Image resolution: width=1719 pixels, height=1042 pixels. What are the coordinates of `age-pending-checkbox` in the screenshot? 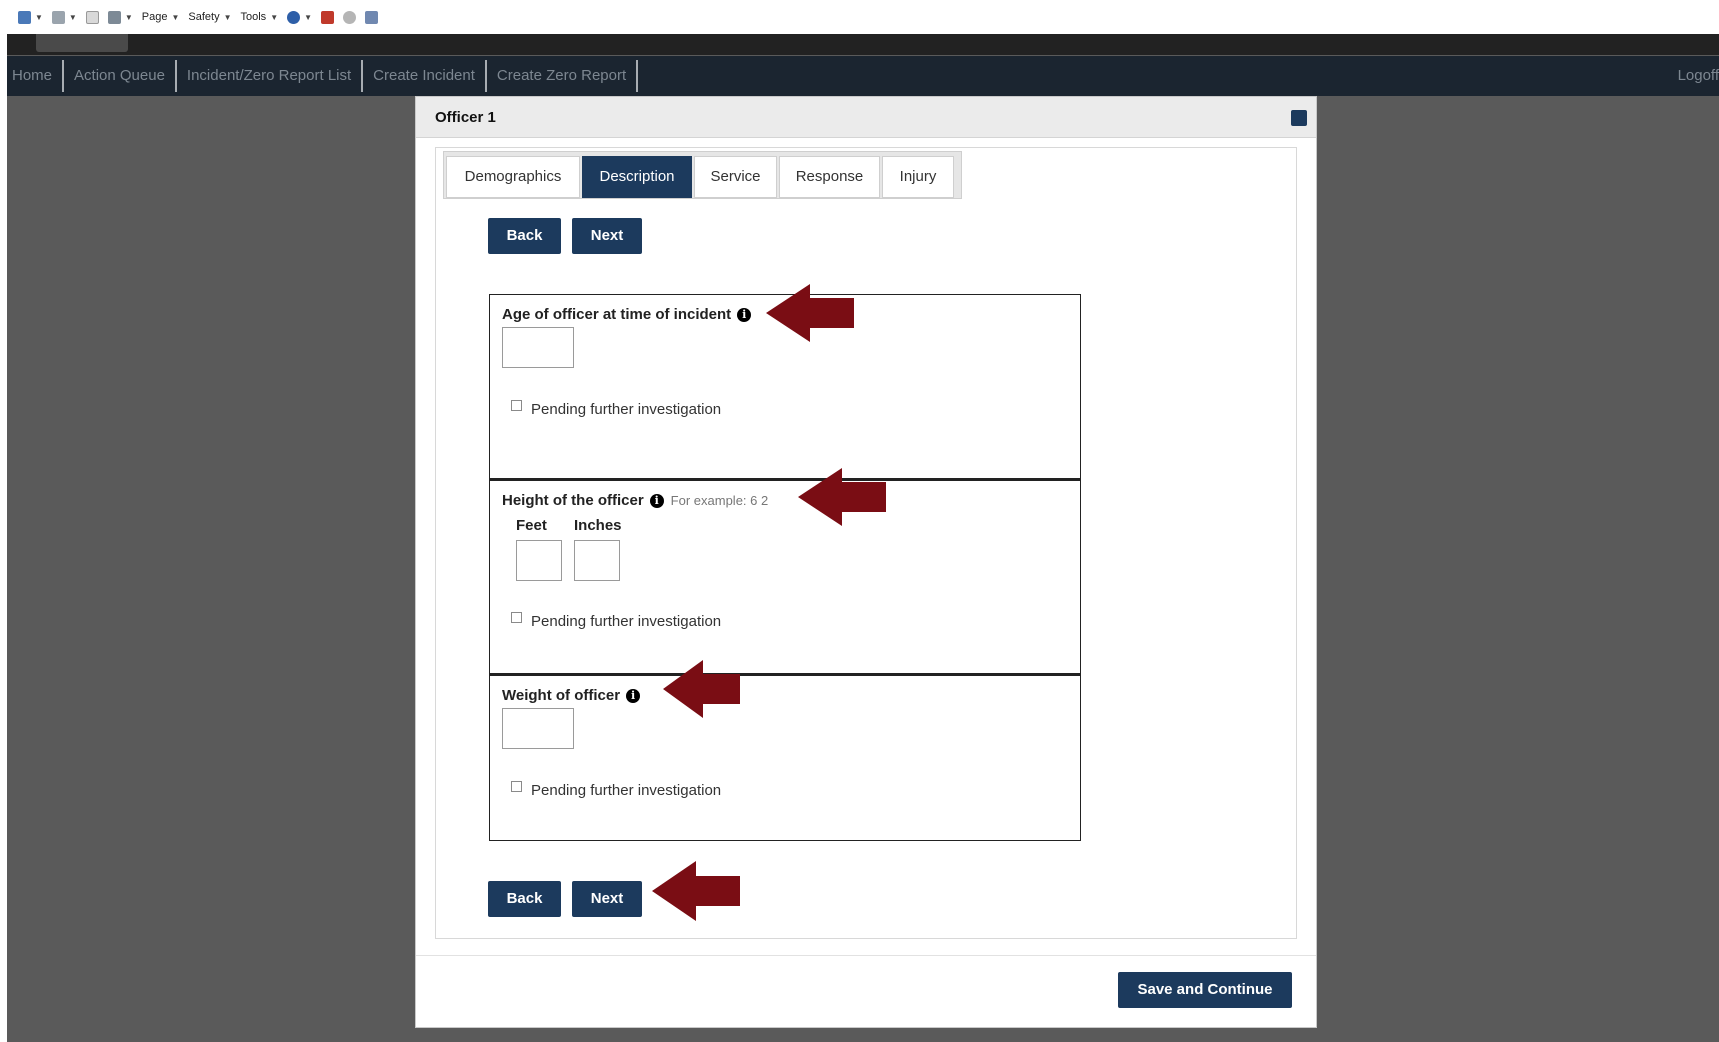 It's located at (516, 405).